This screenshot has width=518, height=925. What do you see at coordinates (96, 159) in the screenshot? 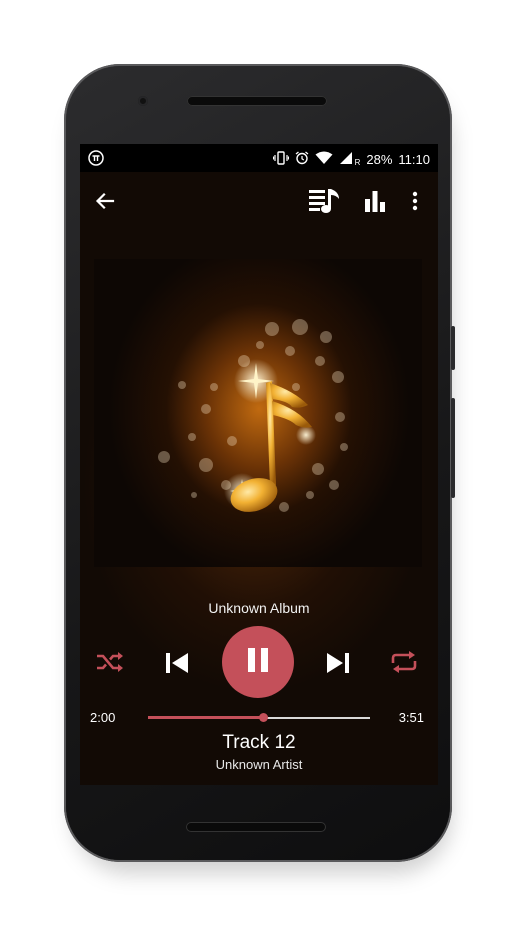
I see `pi-icon` at bounding box center [96, 159].